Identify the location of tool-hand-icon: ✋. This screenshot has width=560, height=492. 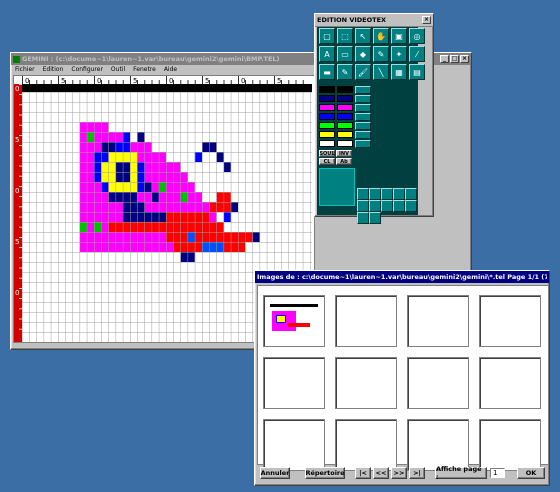
(381, 36).